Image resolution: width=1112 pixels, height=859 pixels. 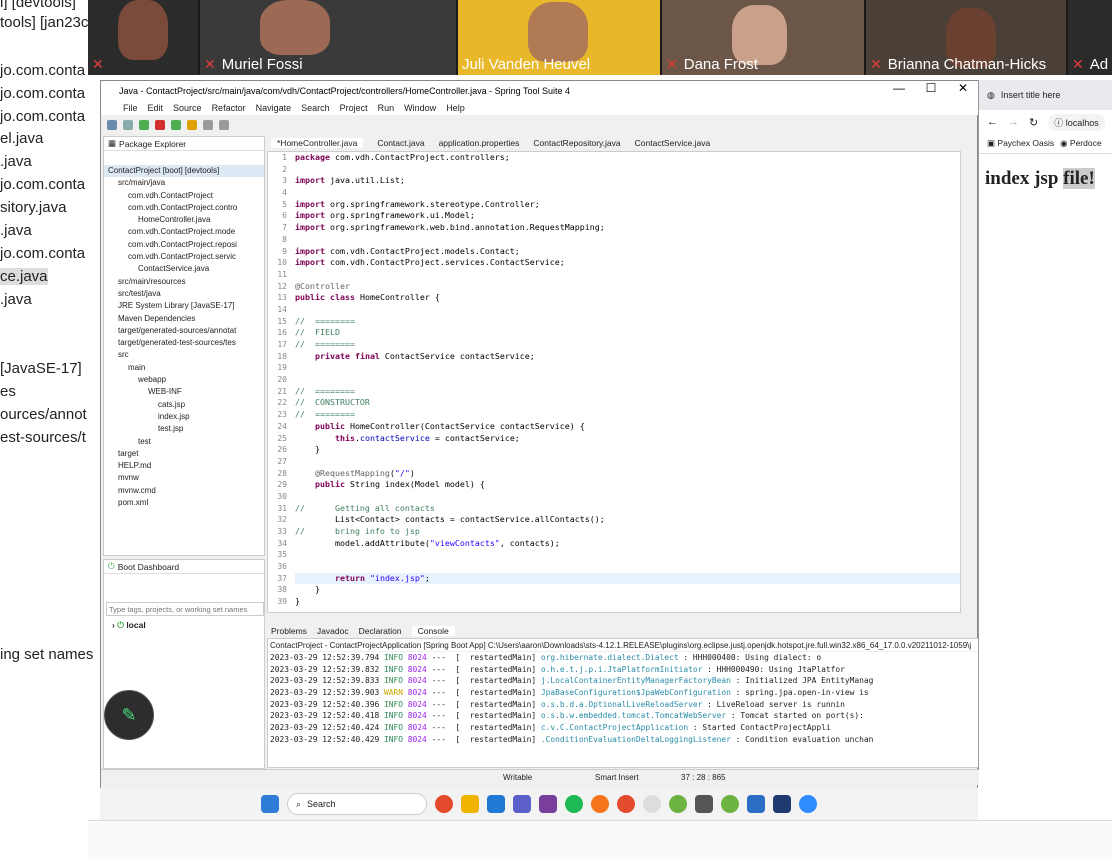 I want to click on code-line: // CONSTRUCTOR, so click(x=627, y=403).